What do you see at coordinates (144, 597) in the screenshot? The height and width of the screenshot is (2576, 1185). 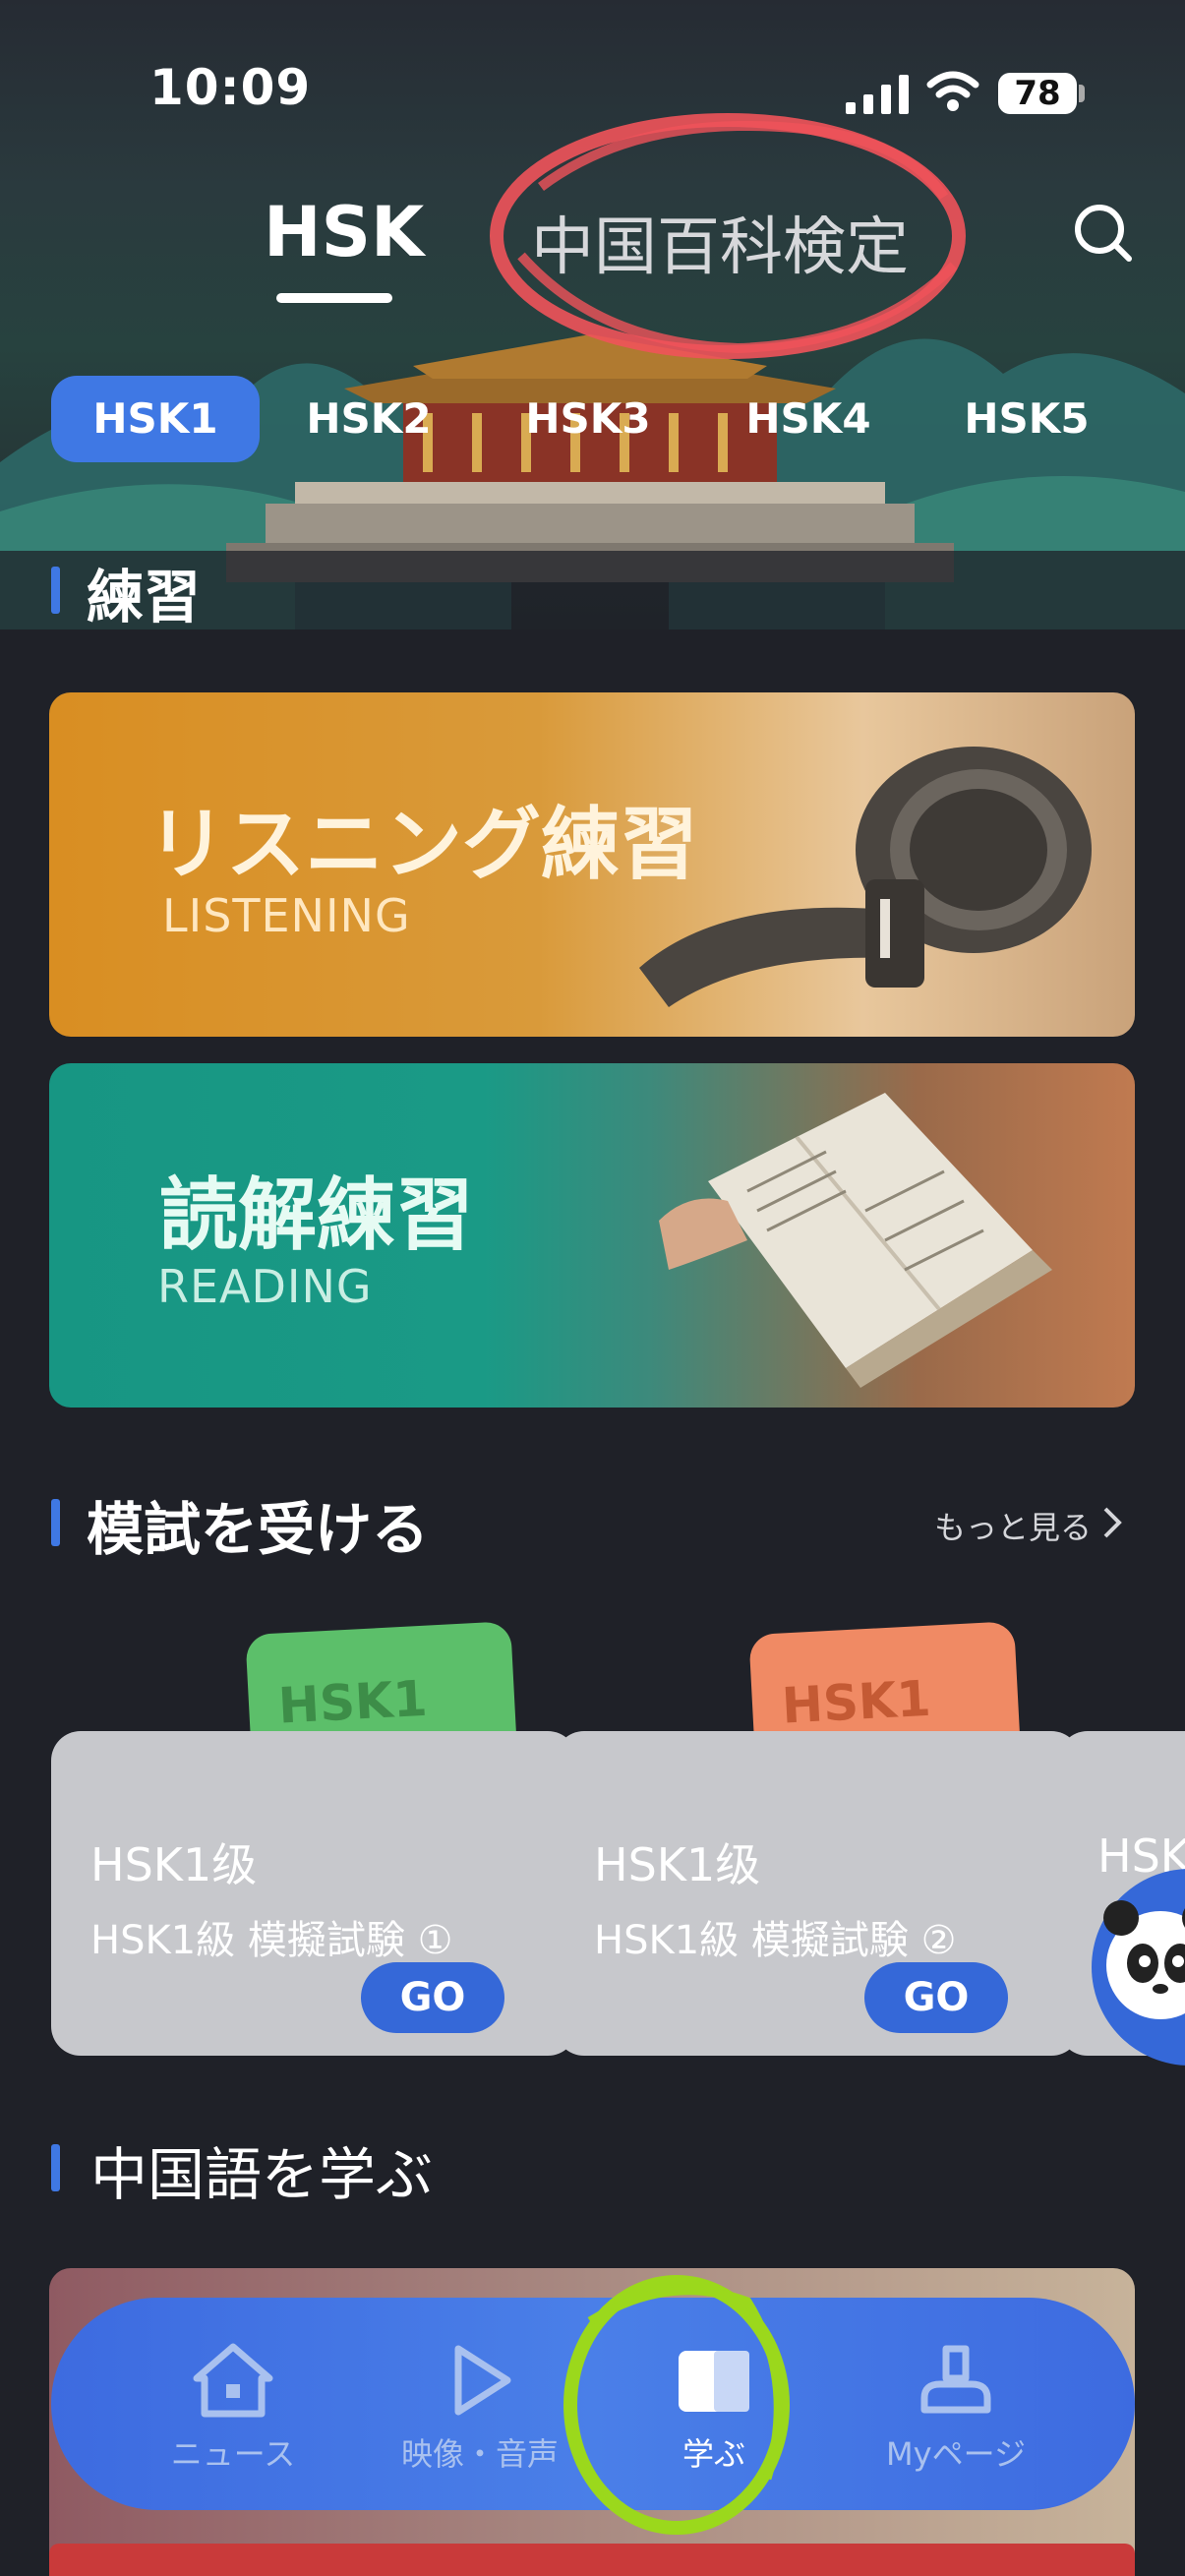 I see `section-title-practice: 練習` at bounding box center [144, 597].